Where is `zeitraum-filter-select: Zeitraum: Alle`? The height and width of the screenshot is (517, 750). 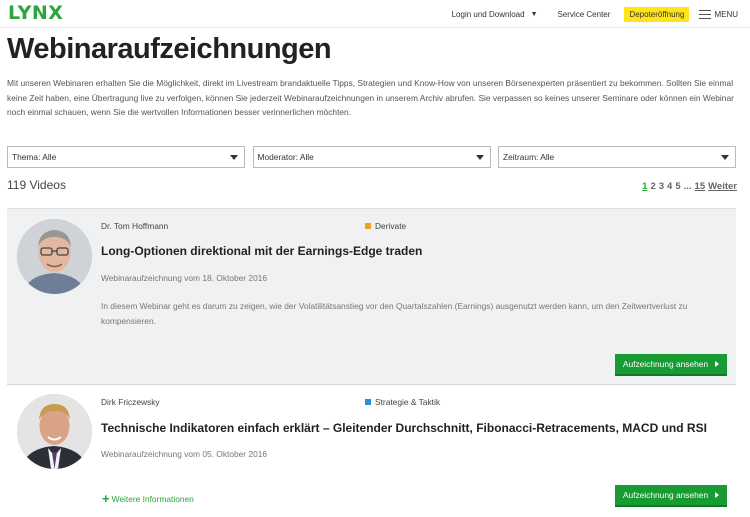 zeitraum-filter-select: Zeitraum: Alle is located at coordinates (617, 157).